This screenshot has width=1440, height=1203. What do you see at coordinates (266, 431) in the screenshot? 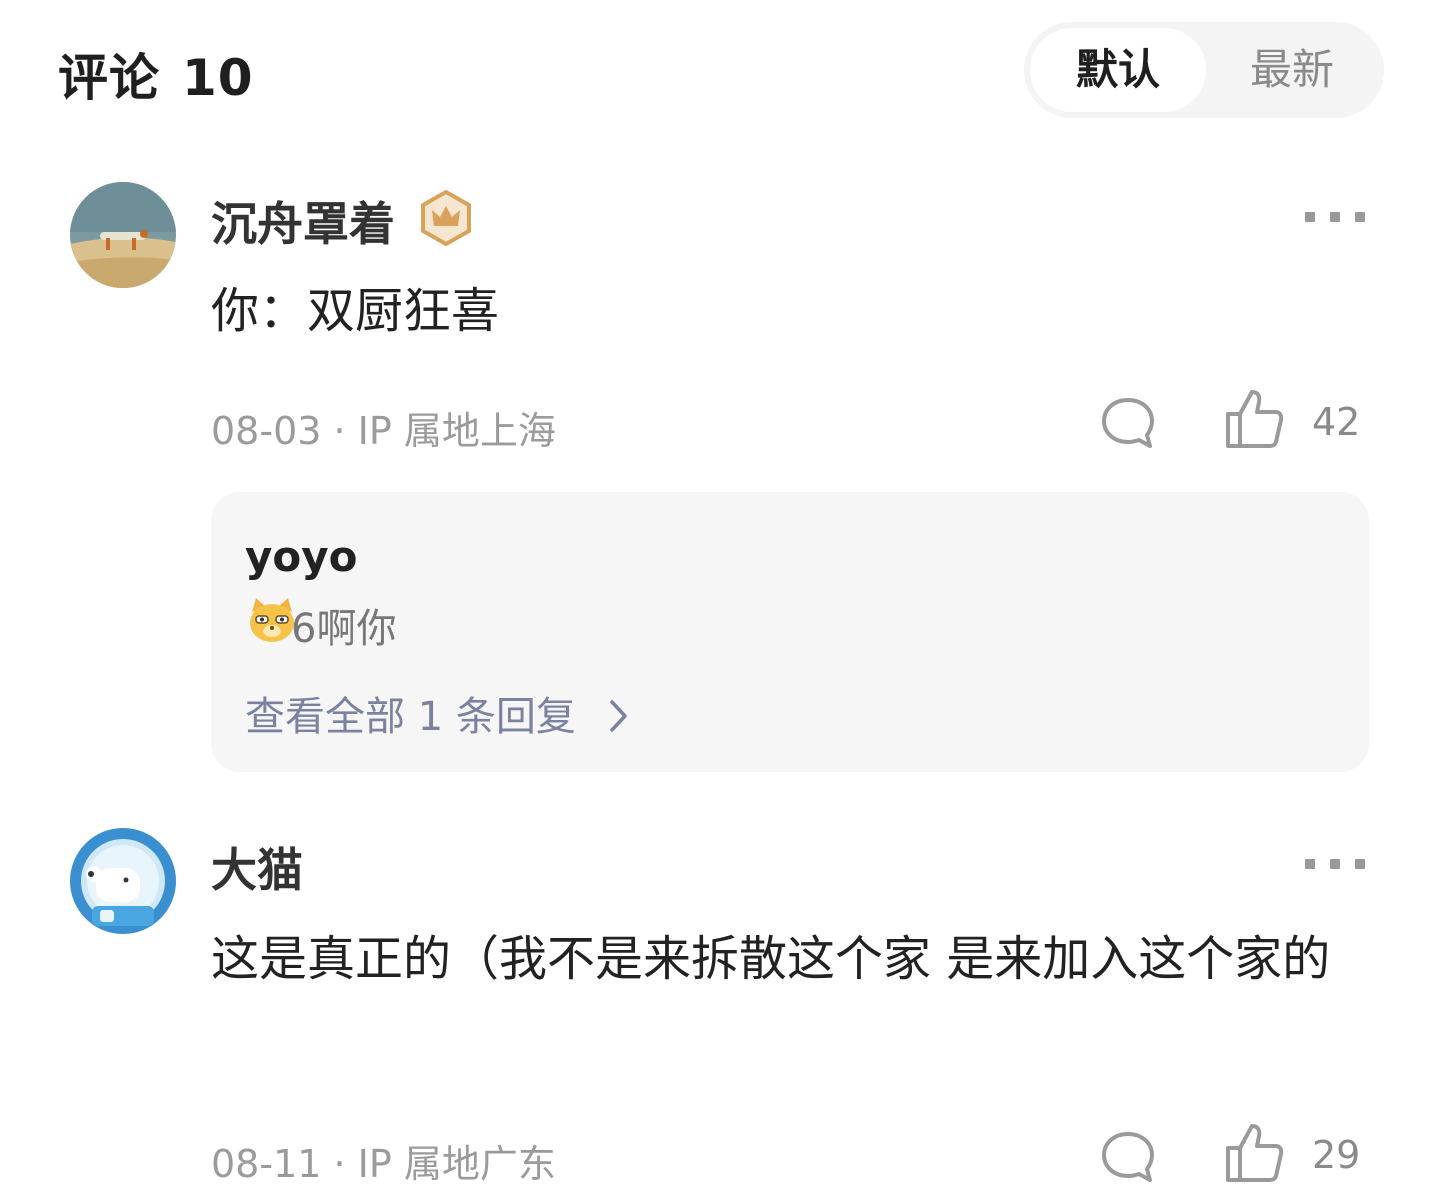
I see `comment-date: 08-03` at bounding box center [266, 431].